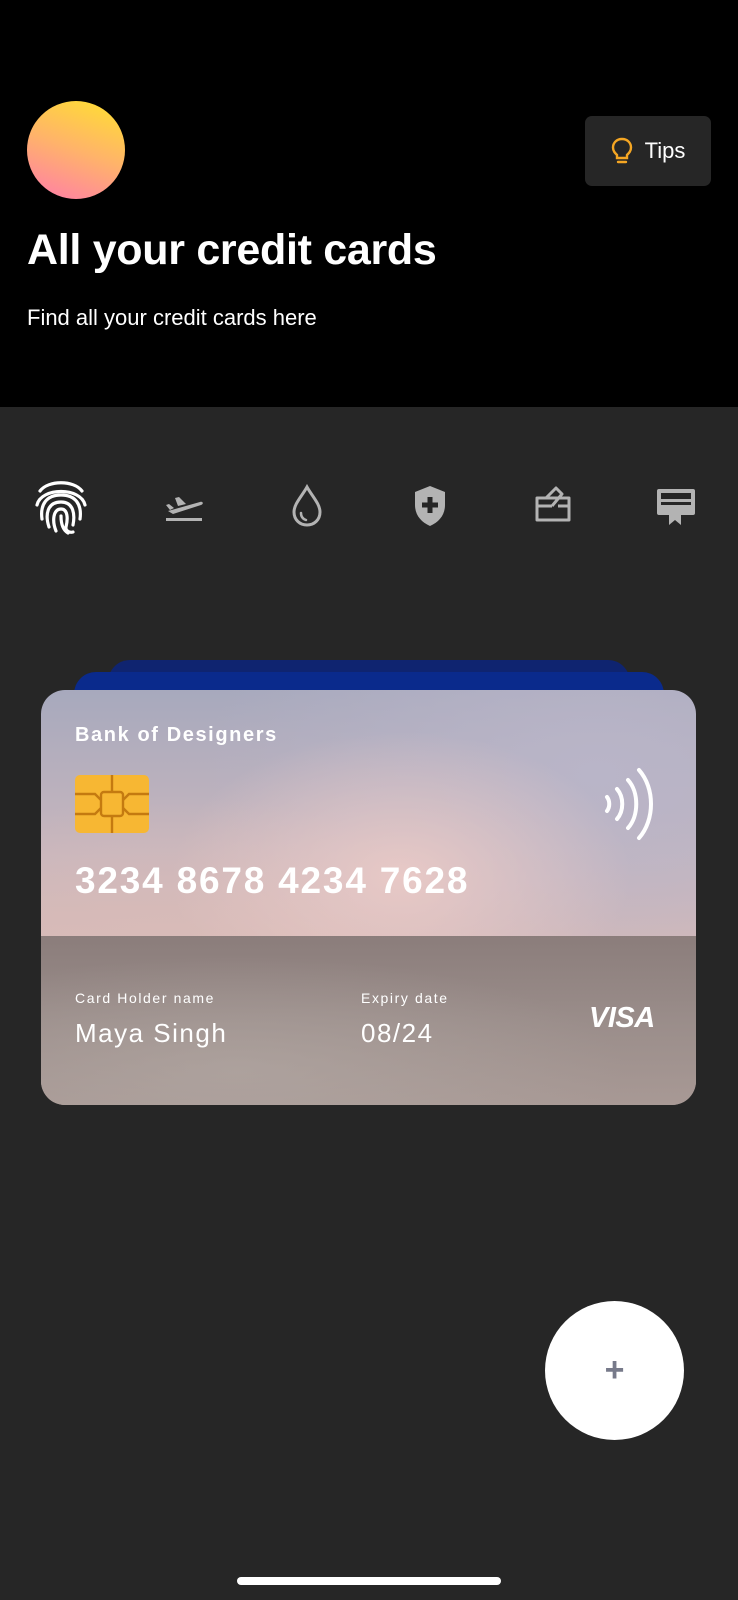 The image size is (738, 1600). Describe the element at coordinates (430, 506) in the screenshot. I see `health-shield-icon` at that location.